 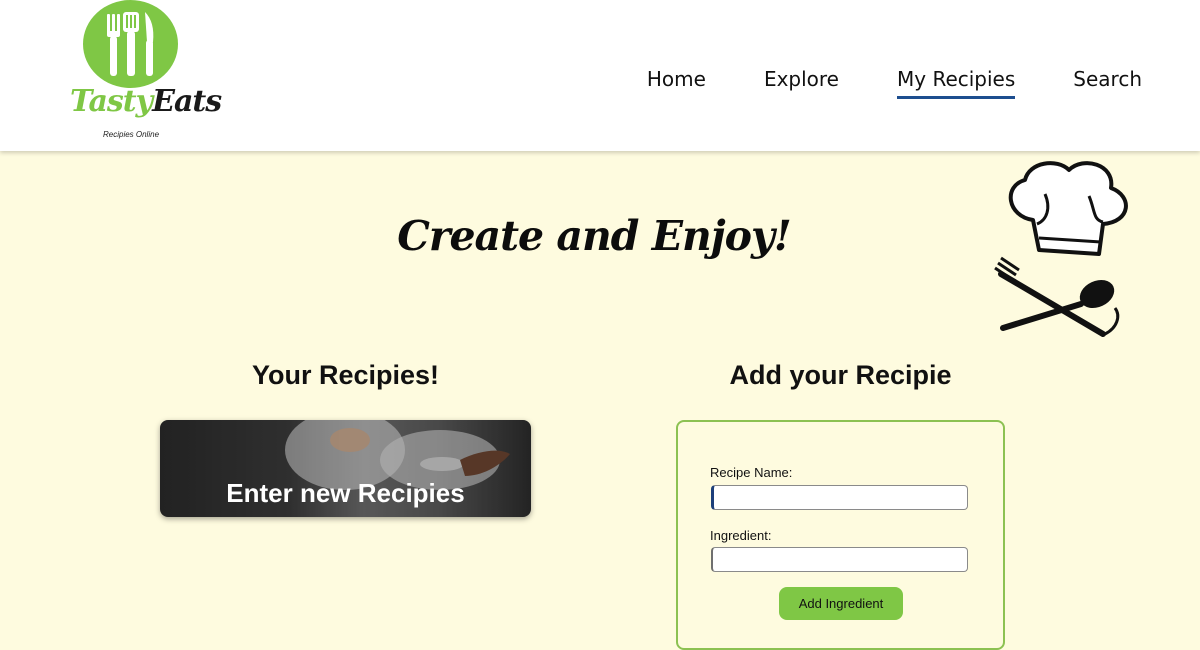 What do you see at coordinates (839, 497) in the screenshot?
I see `recipe-name-input` at bounding box center [839, 497].